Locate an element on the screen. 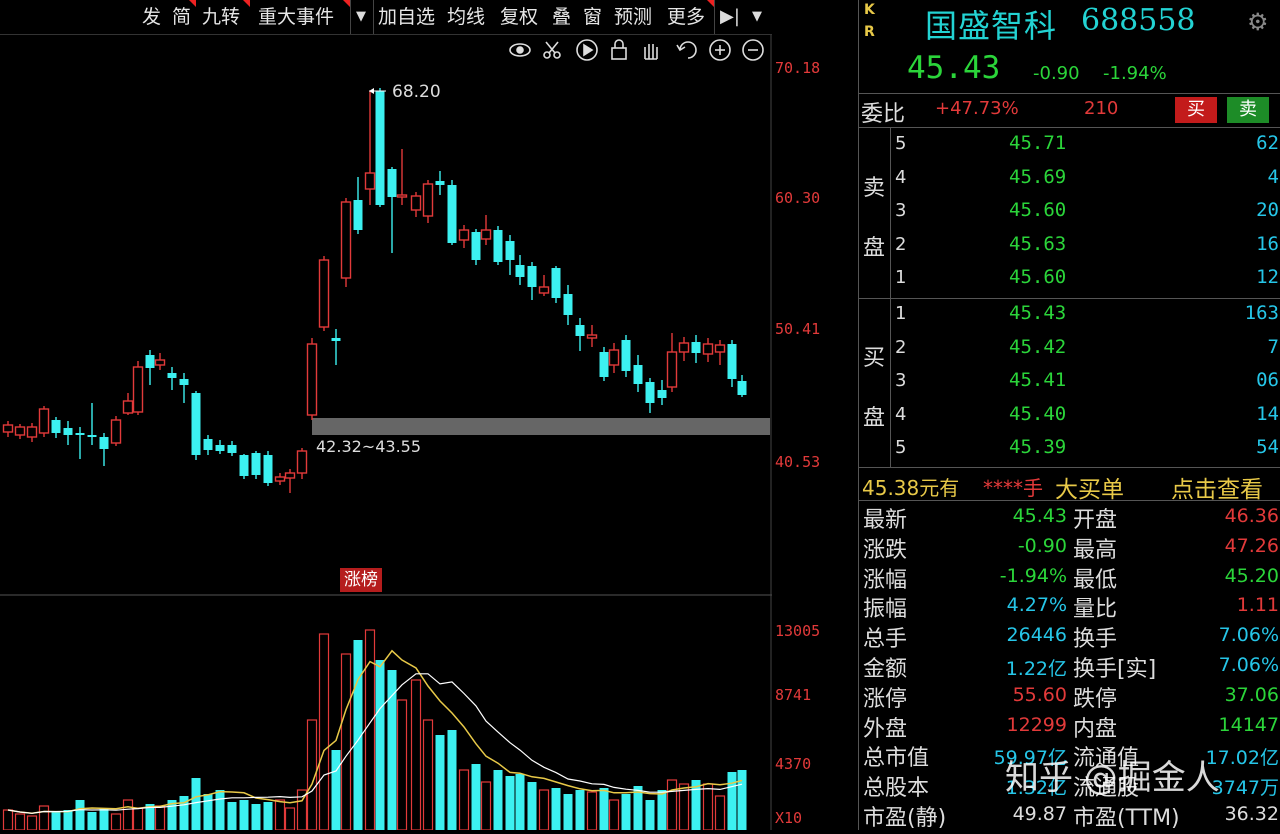 Image resolution: width=1280 pixels, height=834 pixels. big-order-view-link: 点击查看 is located at coordinates (1217, 487).